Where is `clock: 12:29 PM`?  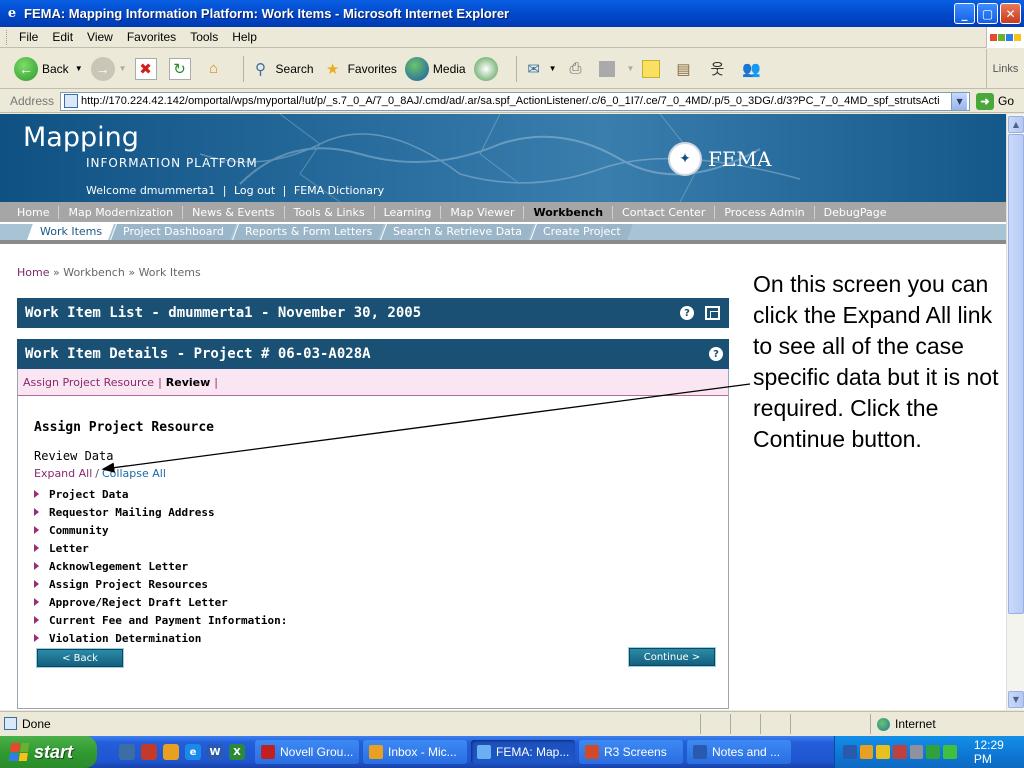 clock: 12:29 PM is located at coordinates (999, 752).